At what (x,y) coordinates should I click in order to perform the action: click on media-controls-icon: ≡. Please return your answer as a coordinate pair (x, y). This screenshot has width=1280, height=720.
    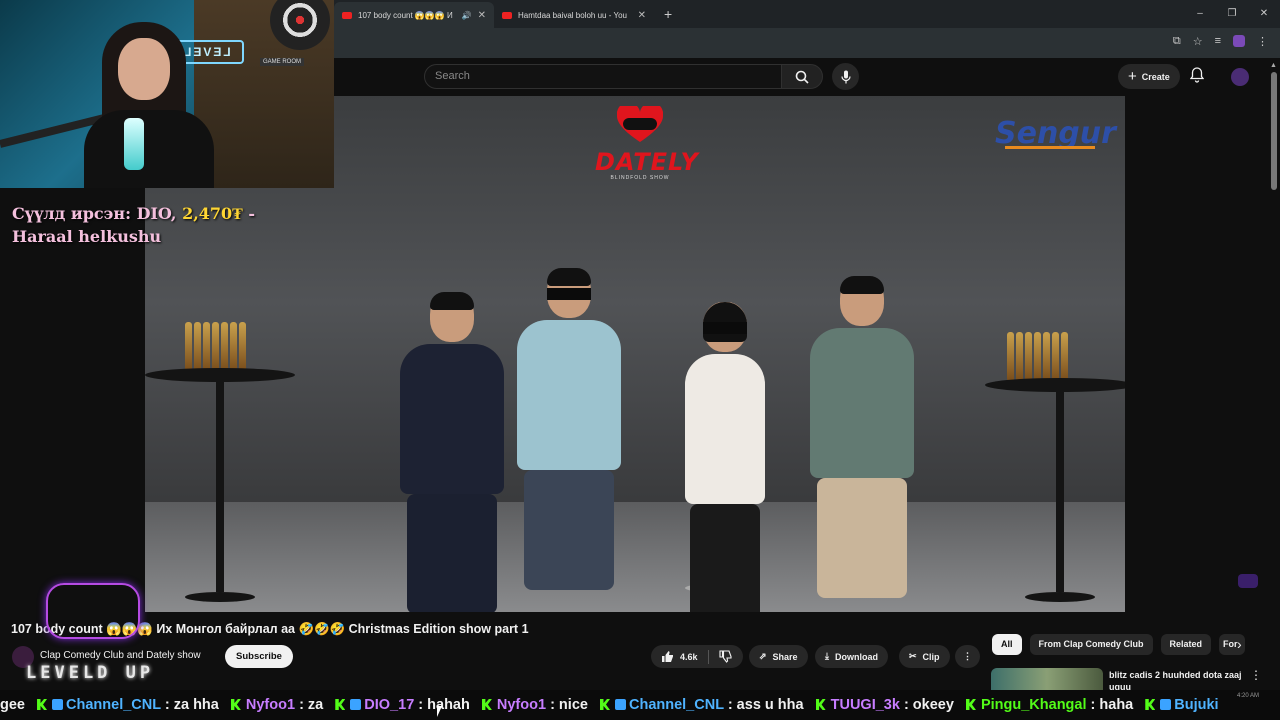
    Looking at the image, I should click on (1218, 41).